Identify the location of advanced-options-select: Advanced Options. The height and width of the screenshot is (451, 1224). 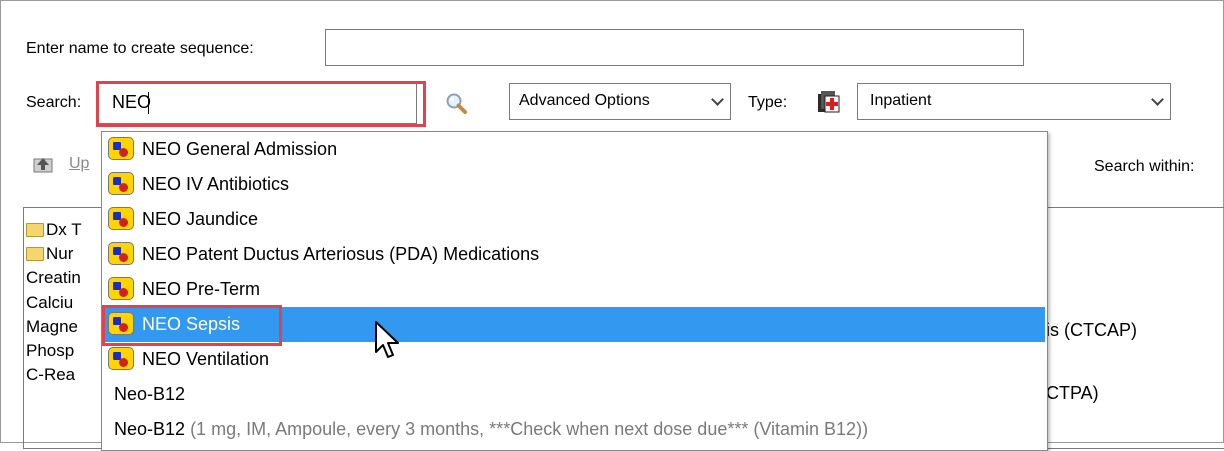
(620, 101).